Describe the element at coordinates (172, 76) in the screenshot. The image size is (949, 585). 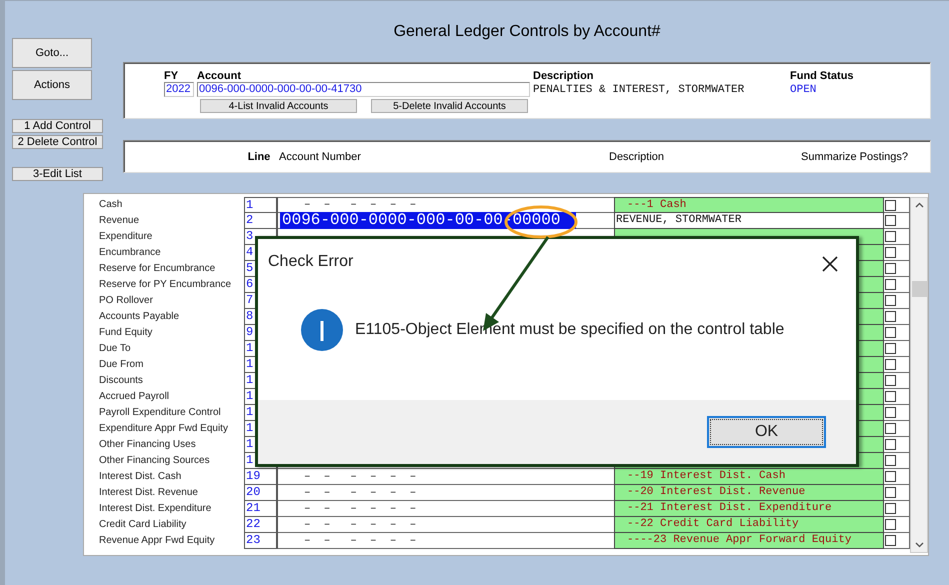
I see `field-label: FY` at that location.